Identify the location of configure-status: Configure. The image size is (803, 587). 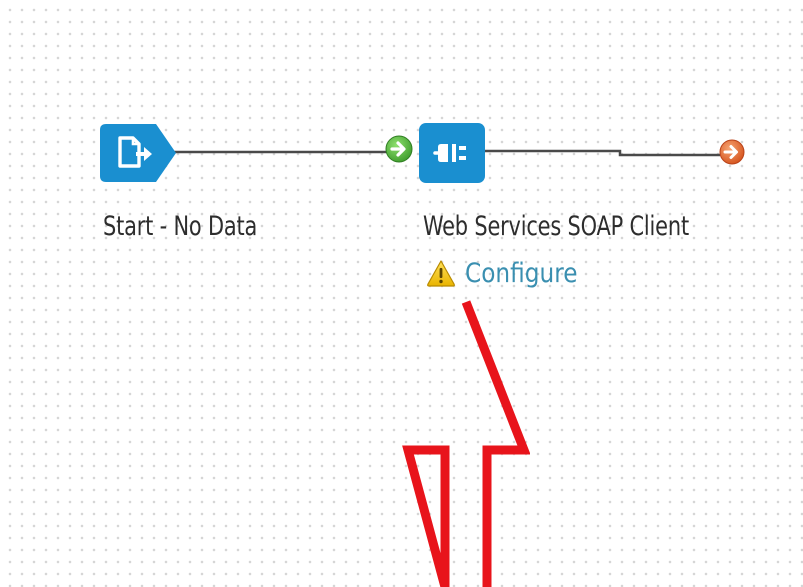
(511, 273).